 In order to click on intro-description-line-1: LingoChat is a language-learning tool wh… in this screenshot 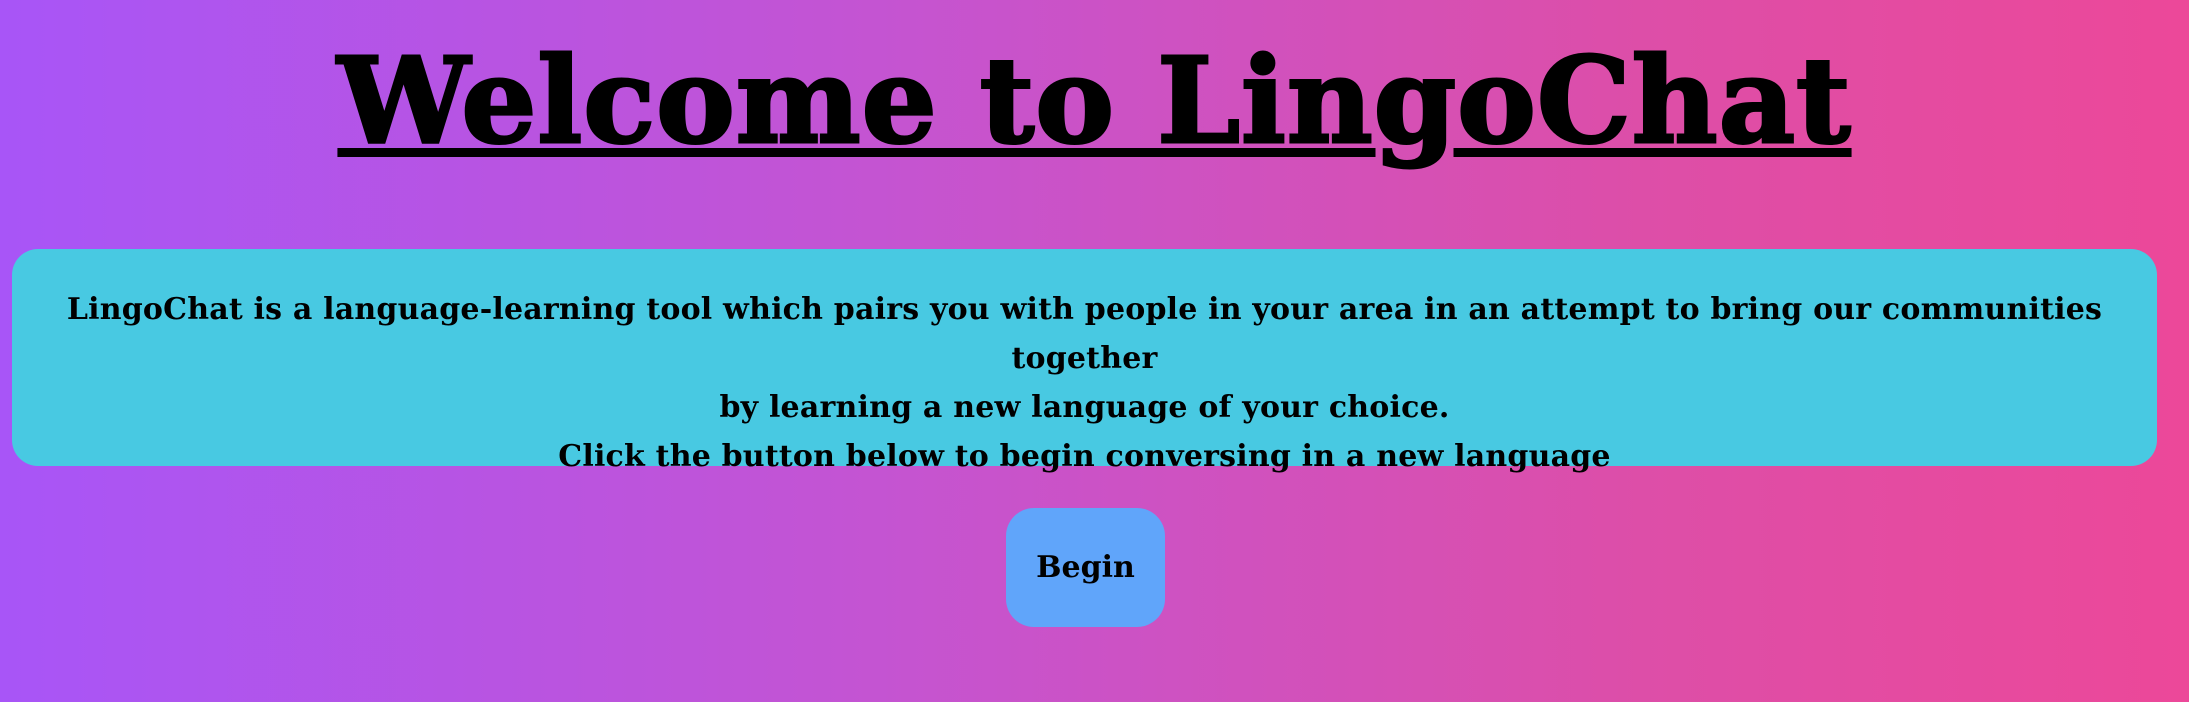, I will do `click(1084, 334)`.